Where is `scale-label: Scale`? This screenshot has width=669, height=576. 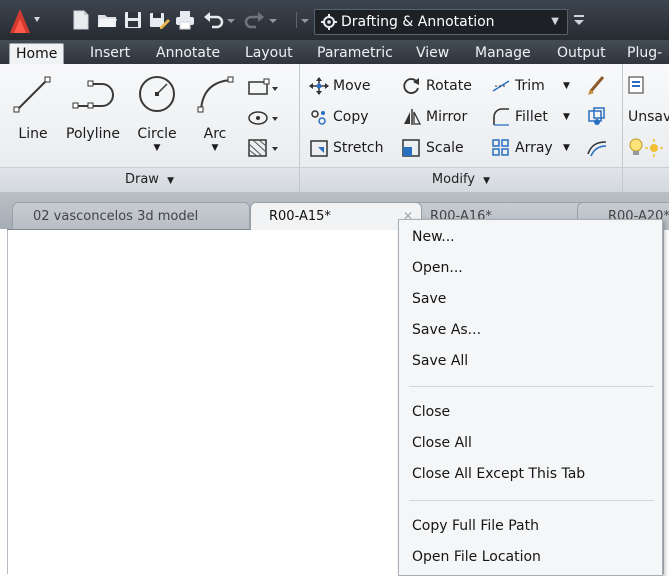 scale-label: Scale is located at coordinates (445, 148).